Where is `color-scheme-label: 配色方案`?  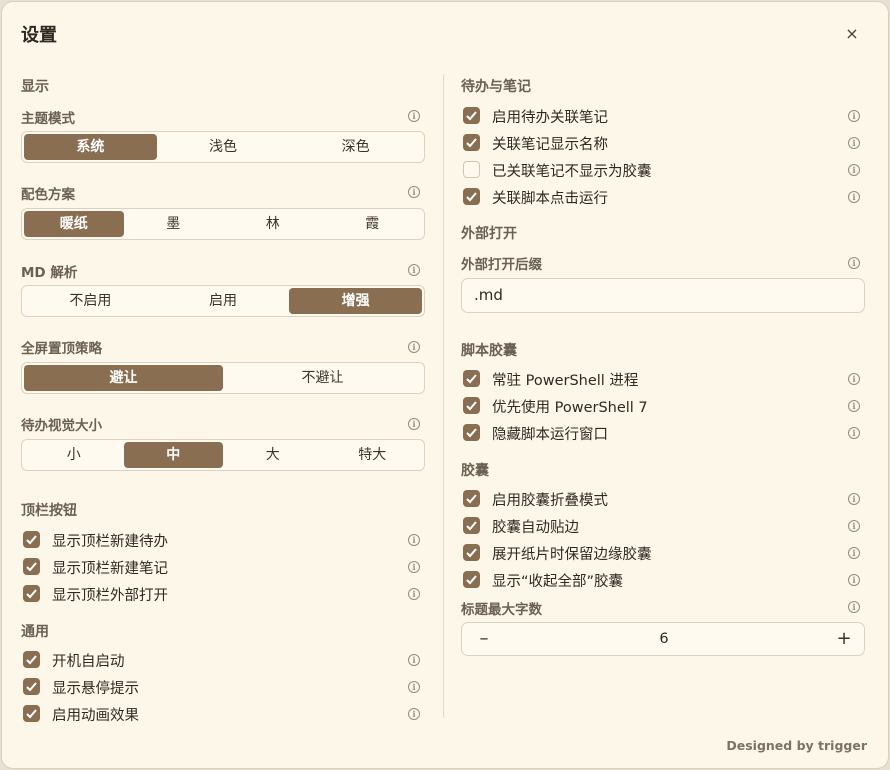 color-scheme-label: 配色方案 is located at coordinates (48, 195).